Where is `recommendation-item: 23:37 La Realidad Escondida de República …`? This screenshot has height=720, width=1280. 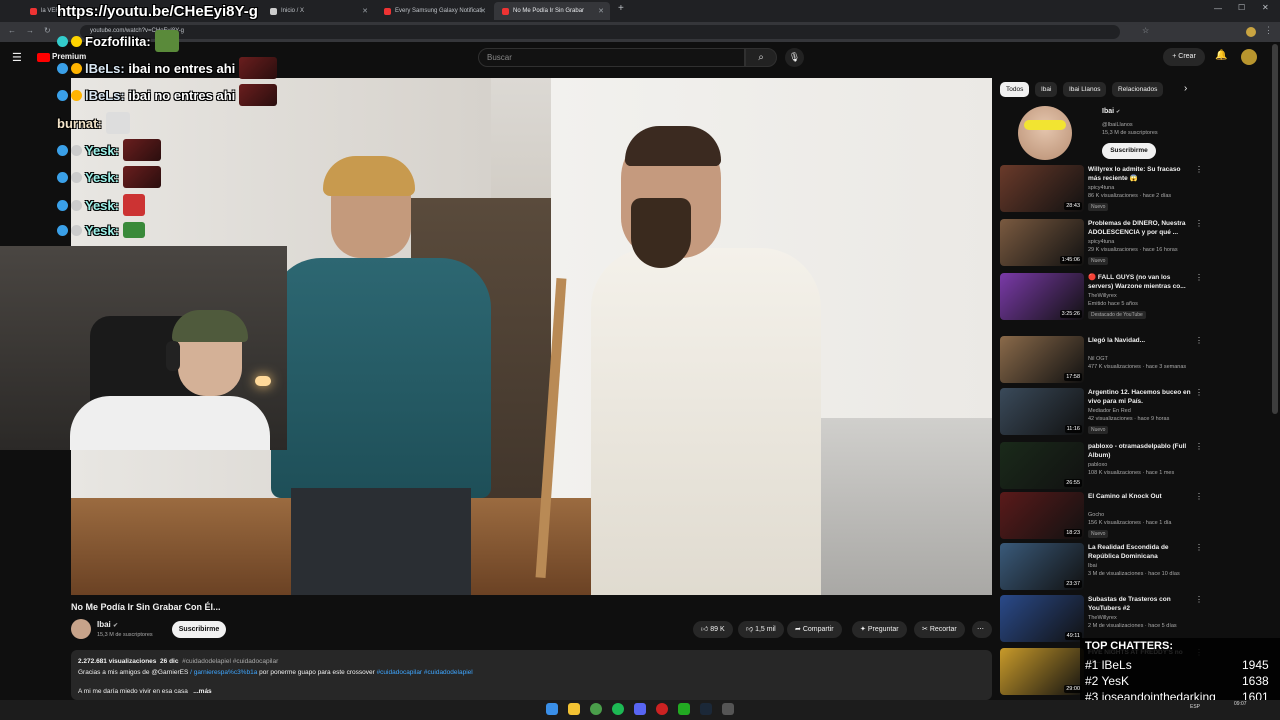
recommendation-item: 23:37 La Realidad Escondida de República … is located at coordinates (1102, 568).